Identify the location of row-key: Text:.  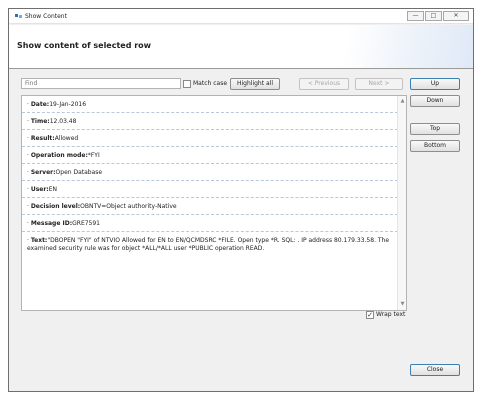
(39, 240).